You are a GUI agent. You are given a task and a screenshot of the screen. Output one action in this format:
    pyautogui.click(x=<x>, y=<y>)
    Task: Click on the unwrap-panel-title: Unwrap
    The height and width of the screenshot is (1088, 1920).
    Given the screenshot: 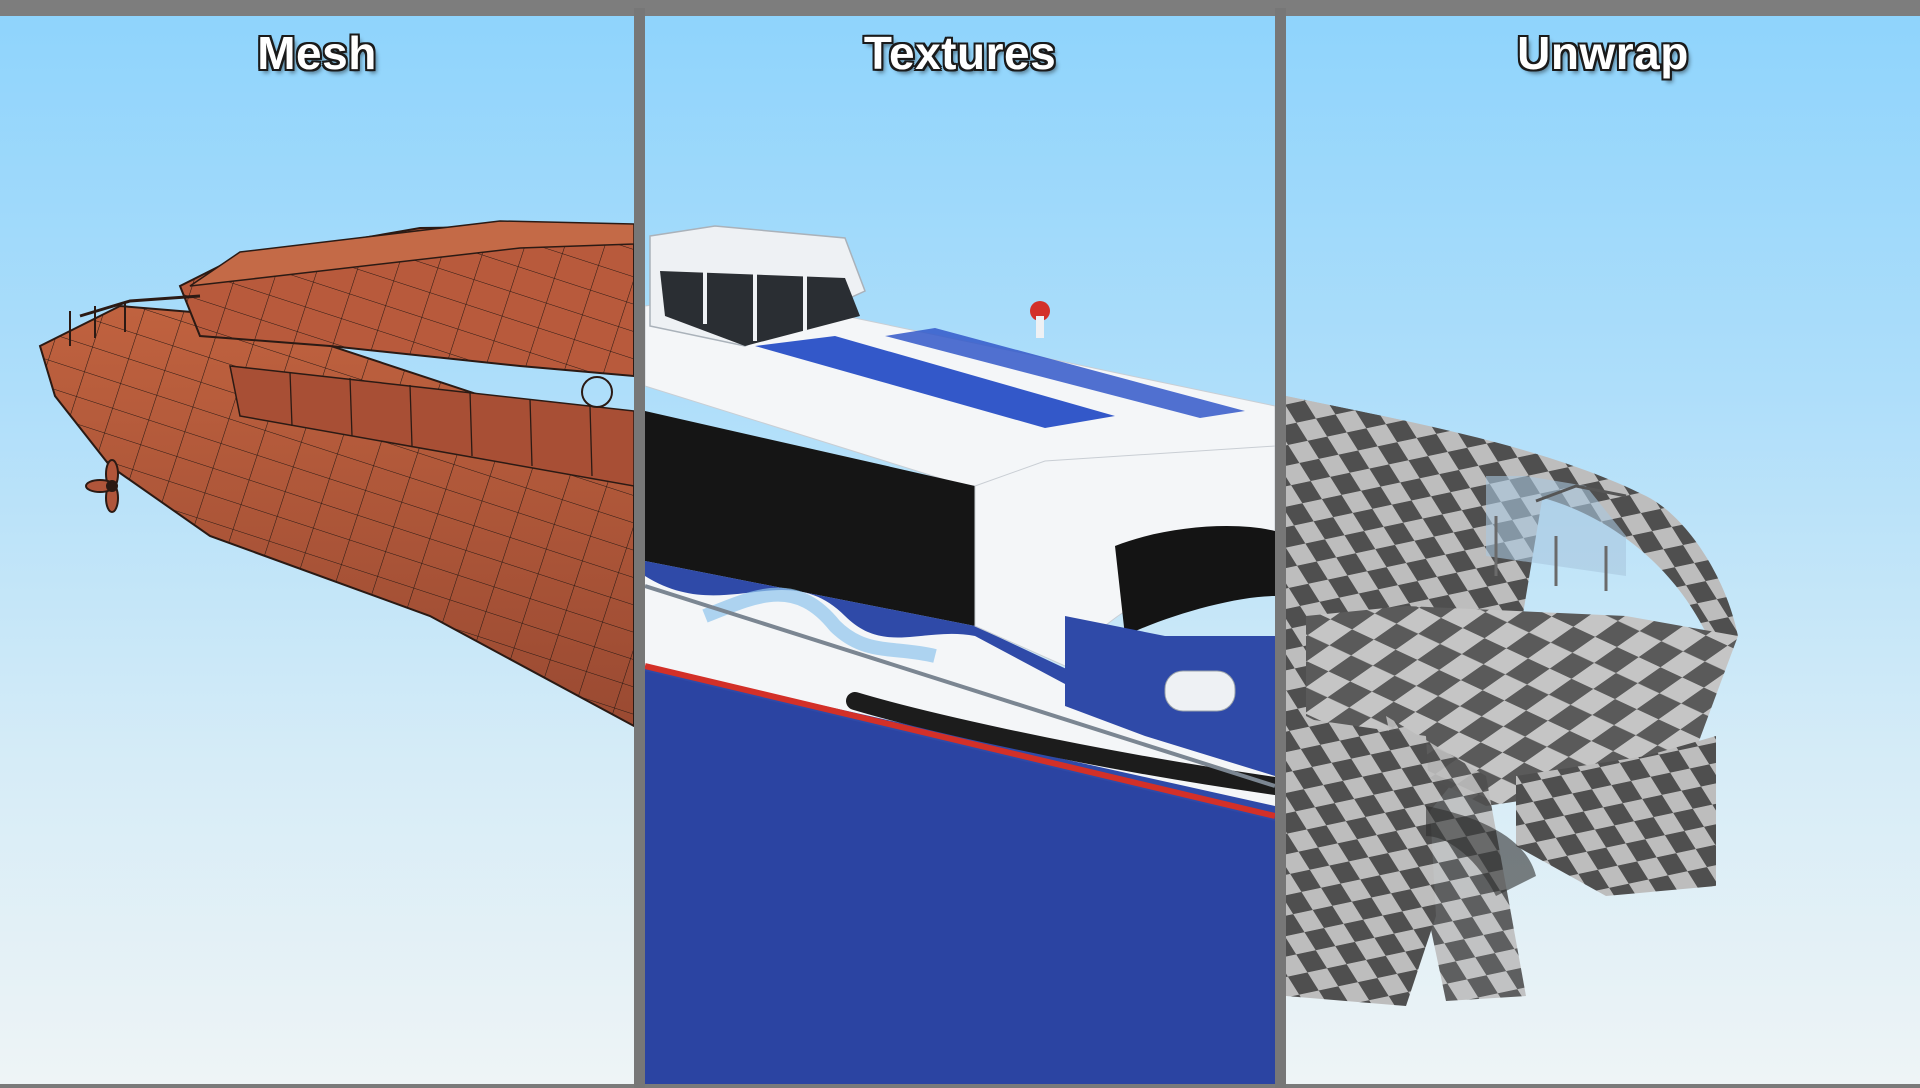 What is the action you would take?
    pyautogui.click(x=1603, y=53)
    